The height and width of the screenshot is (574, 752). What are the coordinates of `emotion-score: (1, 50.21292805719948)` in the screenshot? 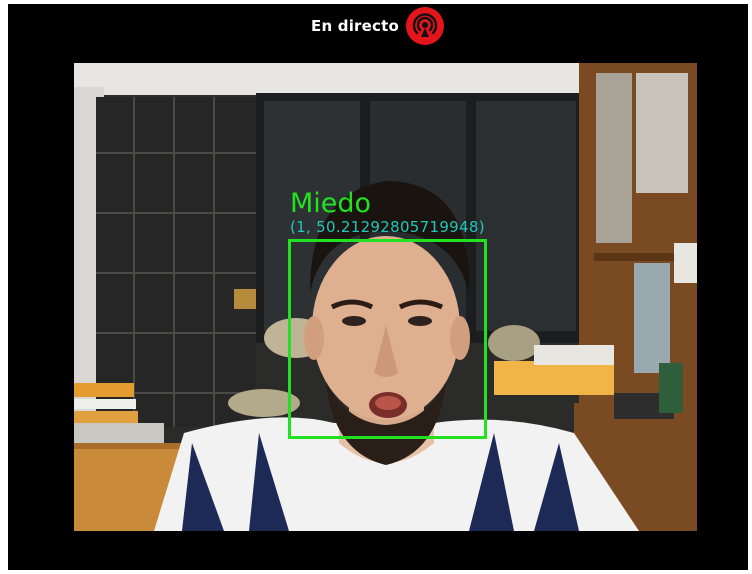 It's located at (387, 227).